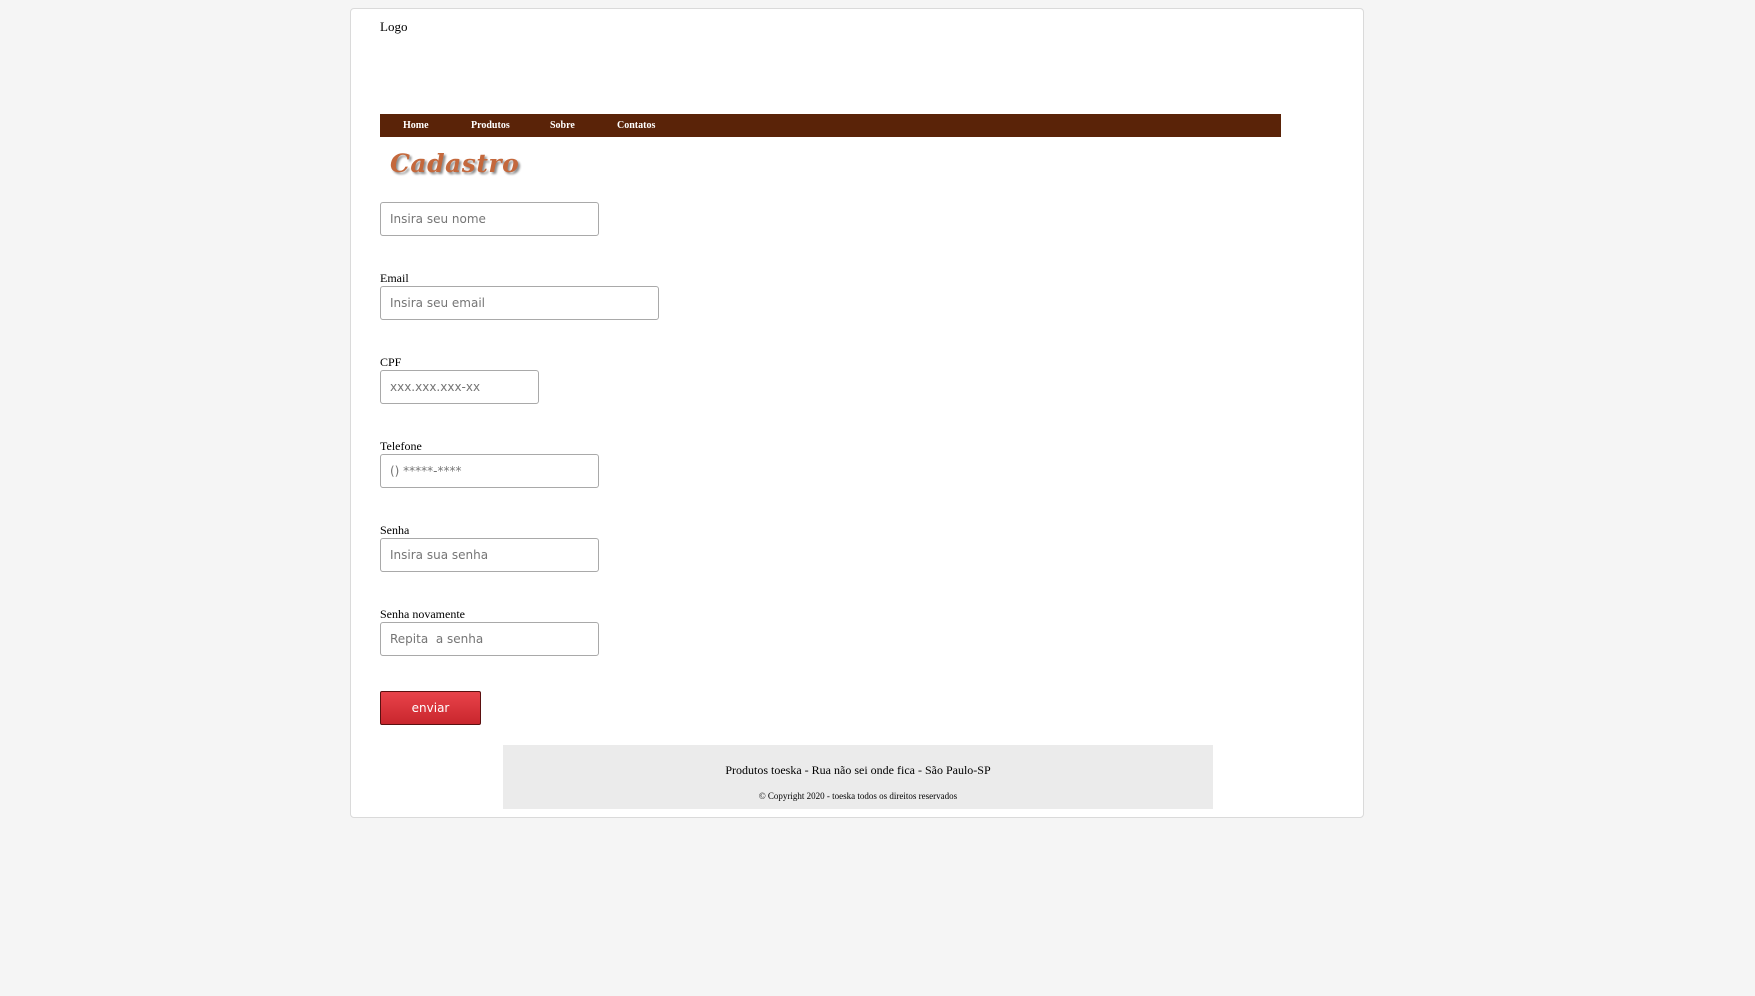  I want to click on nav-item-produtos: Produtos, so click(510, 125).